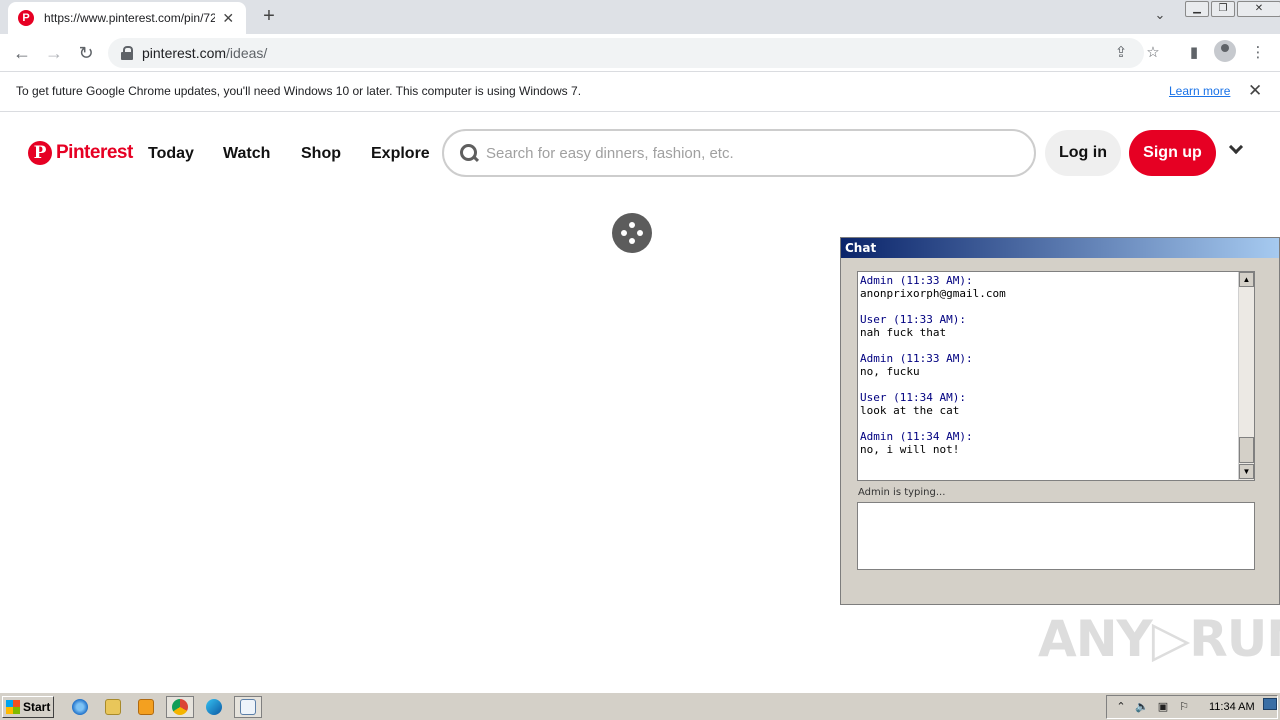  Describe the element at coordinates (1060, 248) in the screenshot. I see `chat-title-bar: Chat` at that location.